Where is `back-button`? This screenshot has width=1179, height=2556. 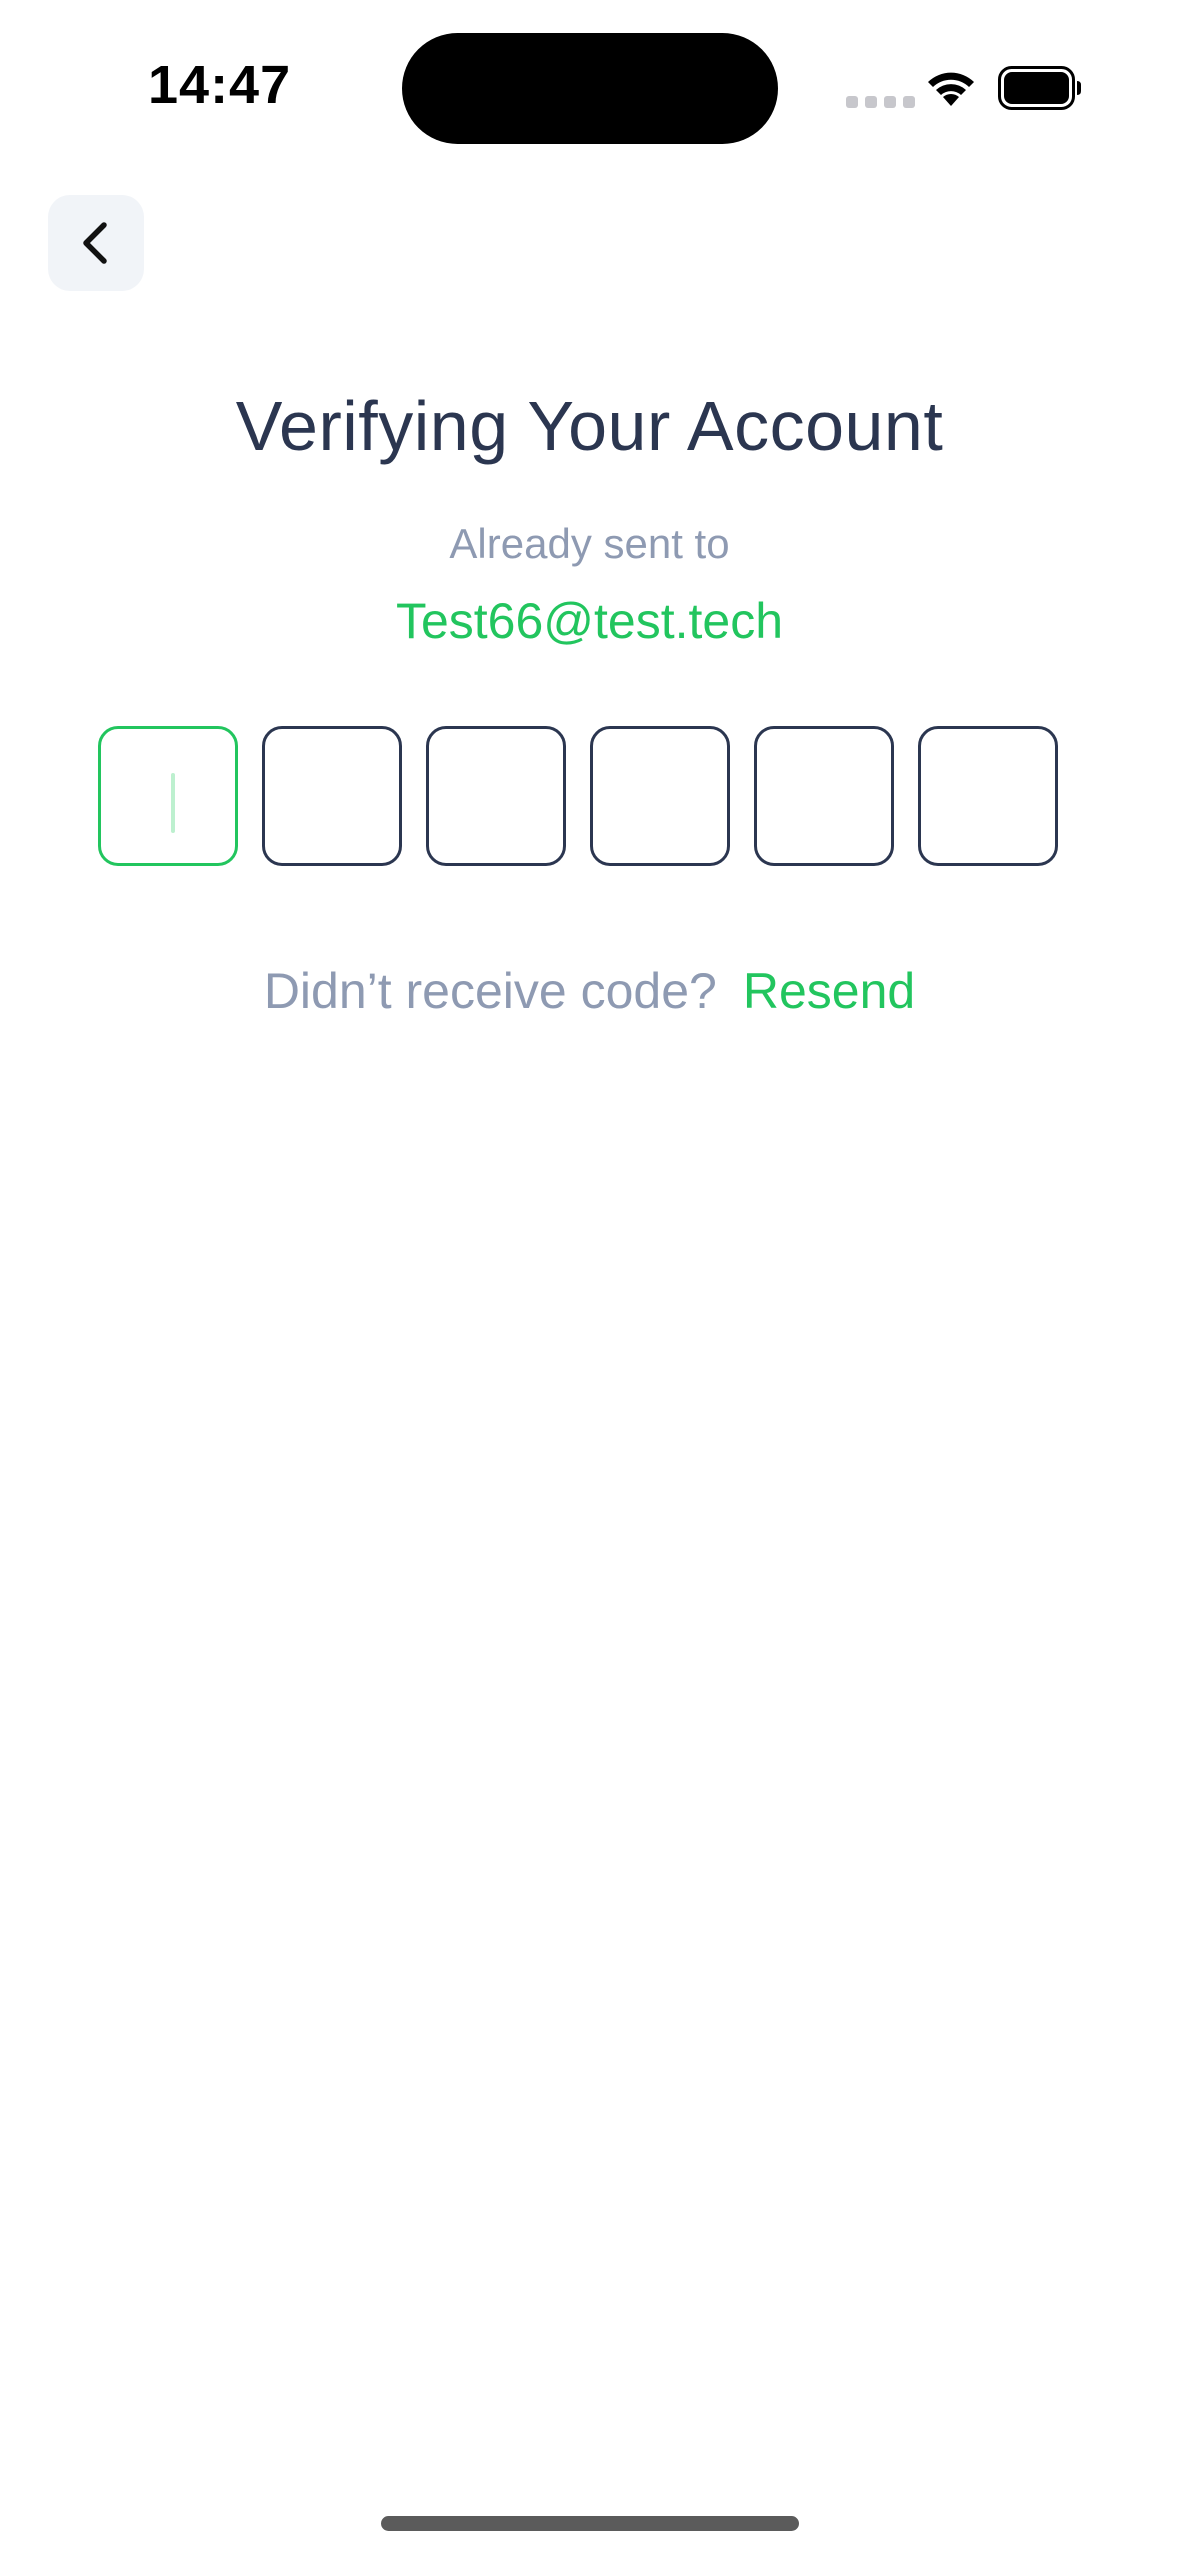 back-button is located at coordinates (96, 243).